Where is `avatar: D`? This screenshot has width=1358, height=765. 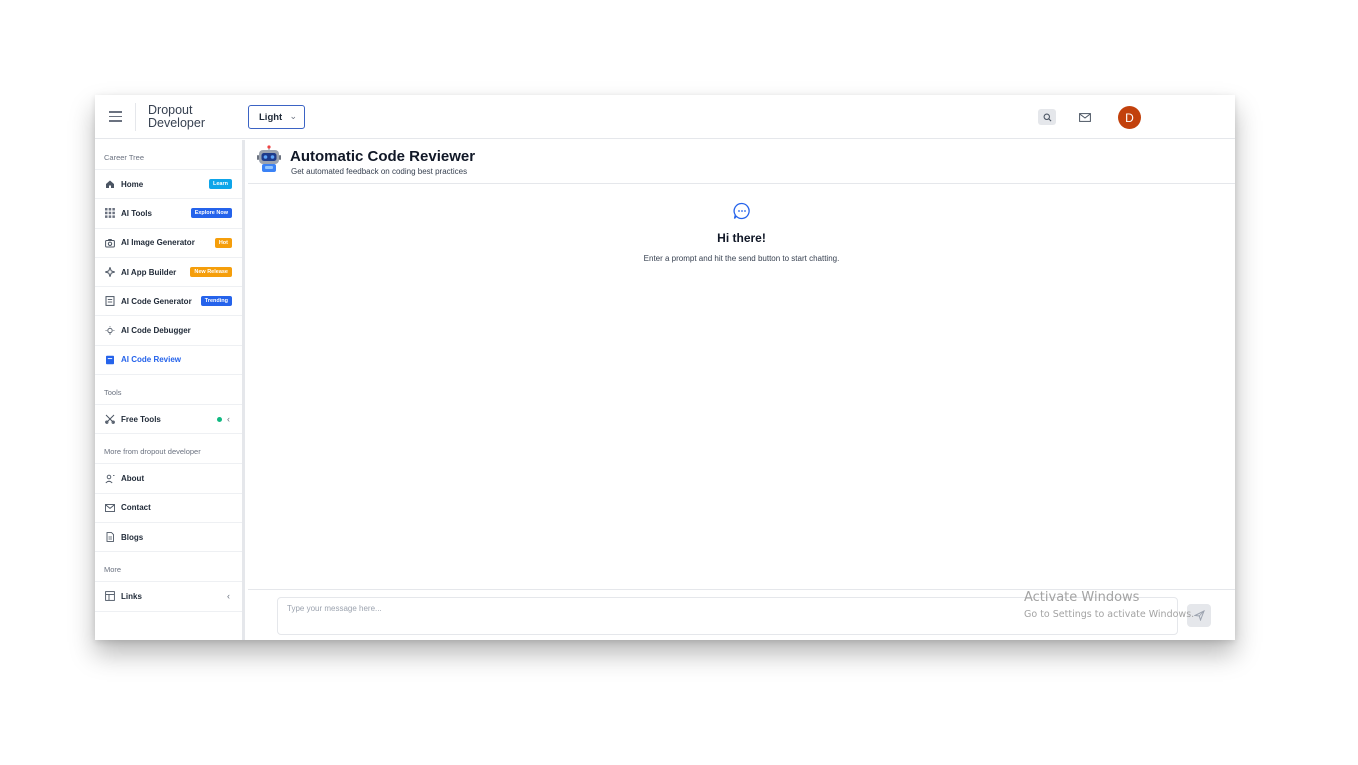 avatar: D is located at coordinates (1129, 117).